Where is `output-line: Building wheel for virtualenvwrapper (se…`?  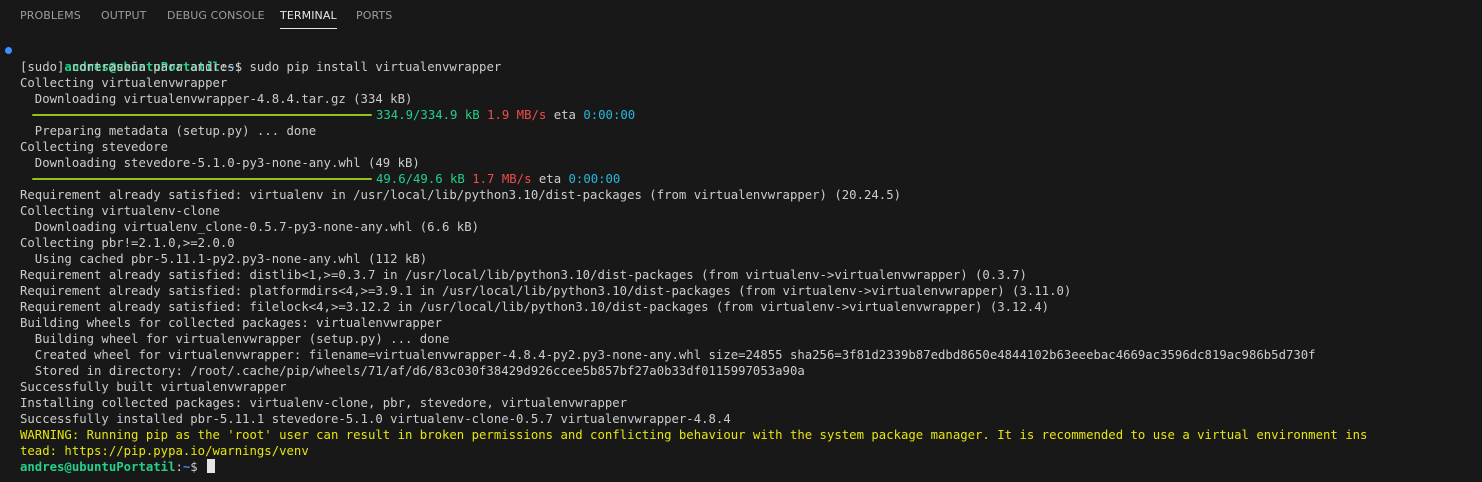
output-line: Building wheel for virtualenvwrapper (se… is located at coordinates (235, 339).